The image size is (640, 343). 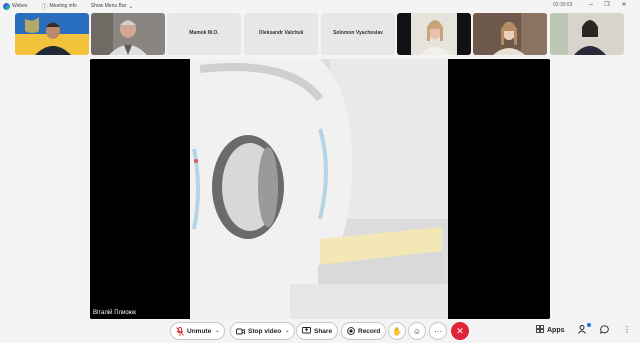 What do you see at coordinates (627, 329) in the screenshot?
I see `overflow-menu-icon: ⋮` at bounding box center [627, 329].